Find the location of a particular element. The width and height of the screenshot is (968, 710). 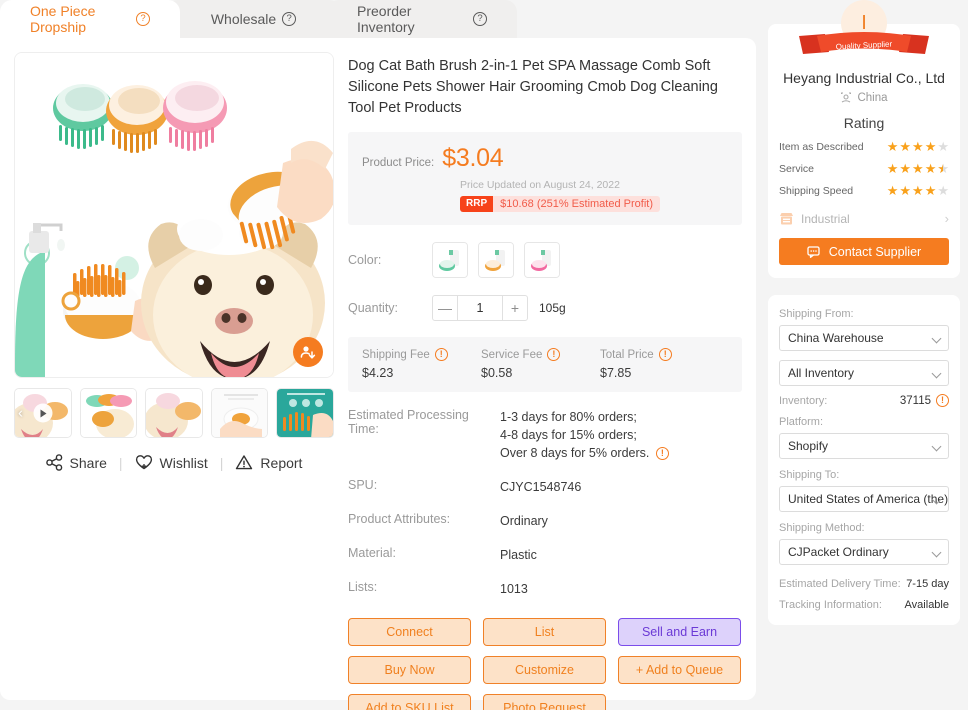

report-warning-icon is located at coordinates (244, 462).